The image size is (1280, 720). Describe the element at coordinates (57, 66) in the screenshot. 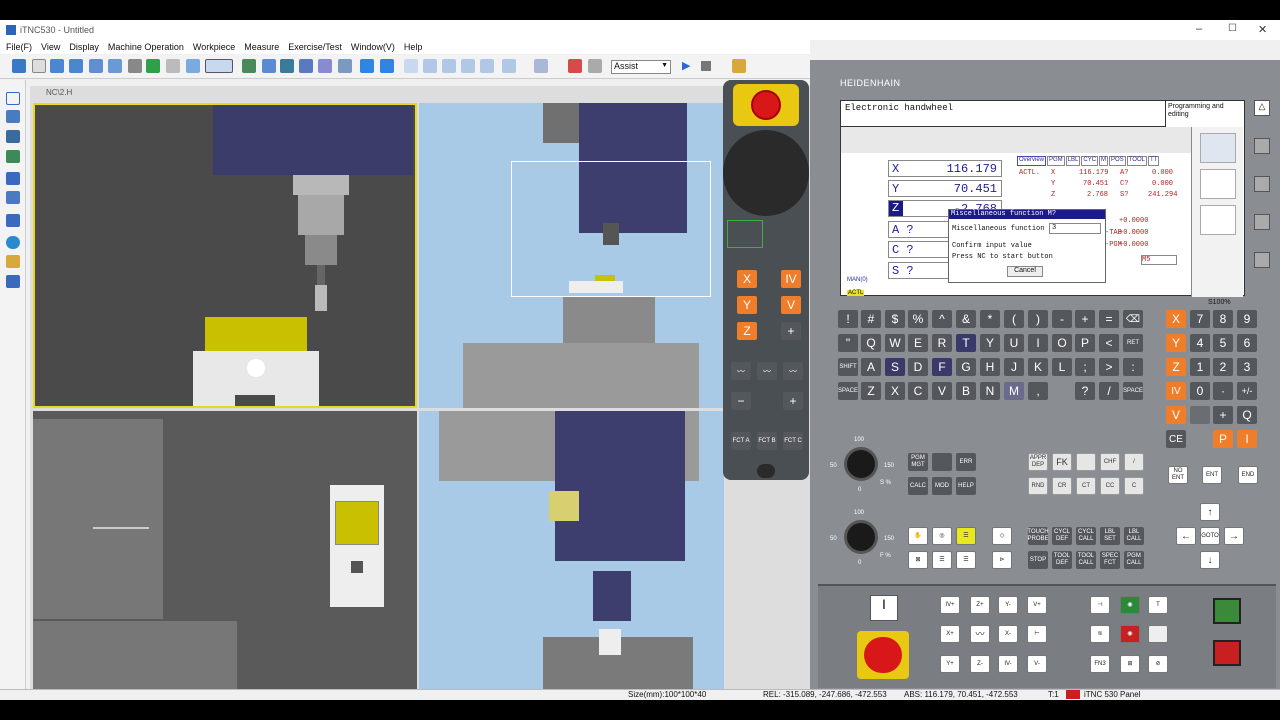

I see `zoom-in-icon` at that location.